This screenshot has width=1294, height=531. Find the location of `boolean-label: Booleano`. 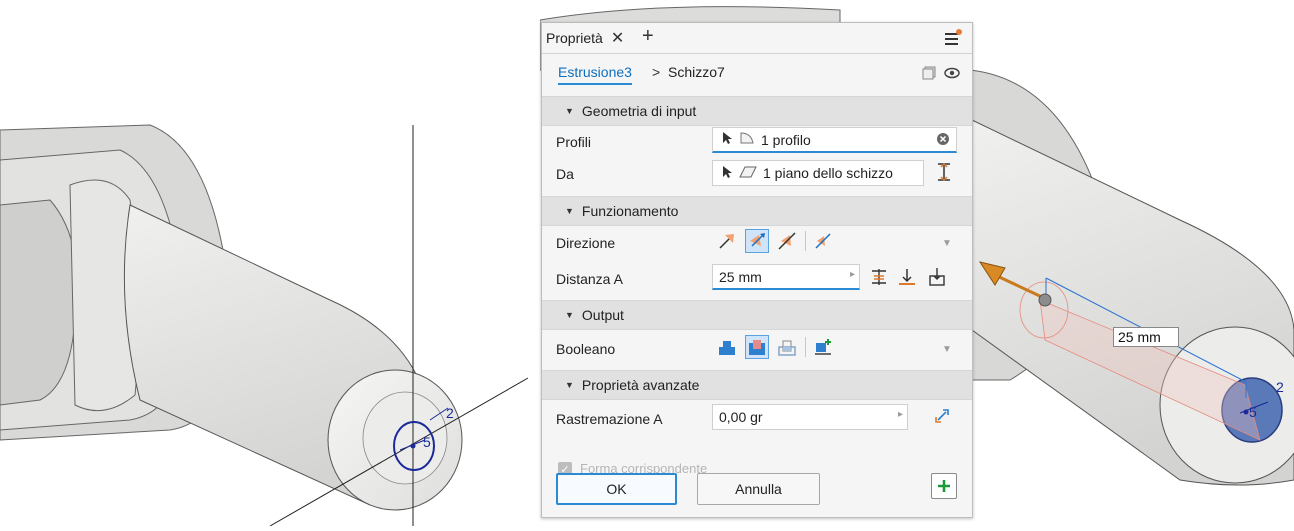

boolean-label: Booleano is located at coordinates (586, 349).